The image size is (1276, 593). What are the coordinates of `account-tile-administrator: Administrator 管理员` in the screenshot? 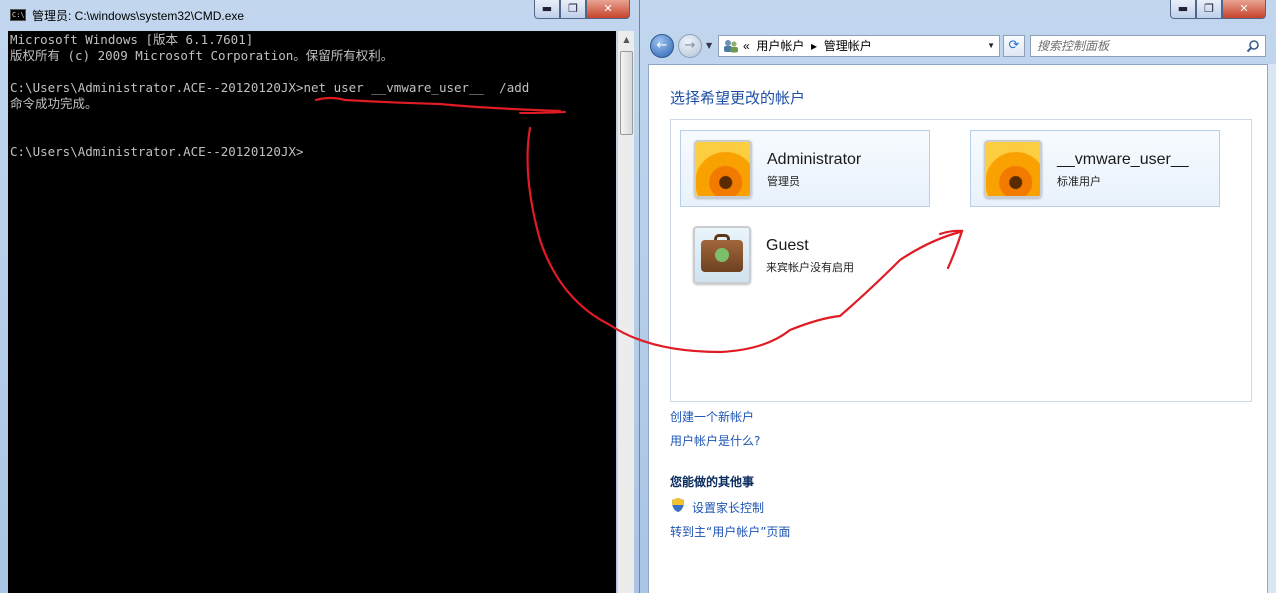 It's located at (805, 168).